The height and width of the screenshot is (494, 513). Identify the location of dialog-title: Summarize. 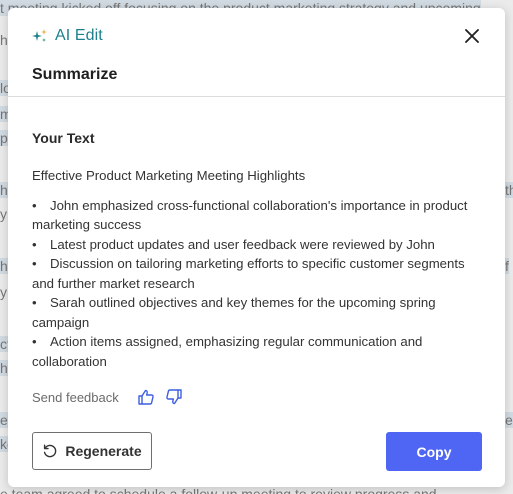
(75, 74).